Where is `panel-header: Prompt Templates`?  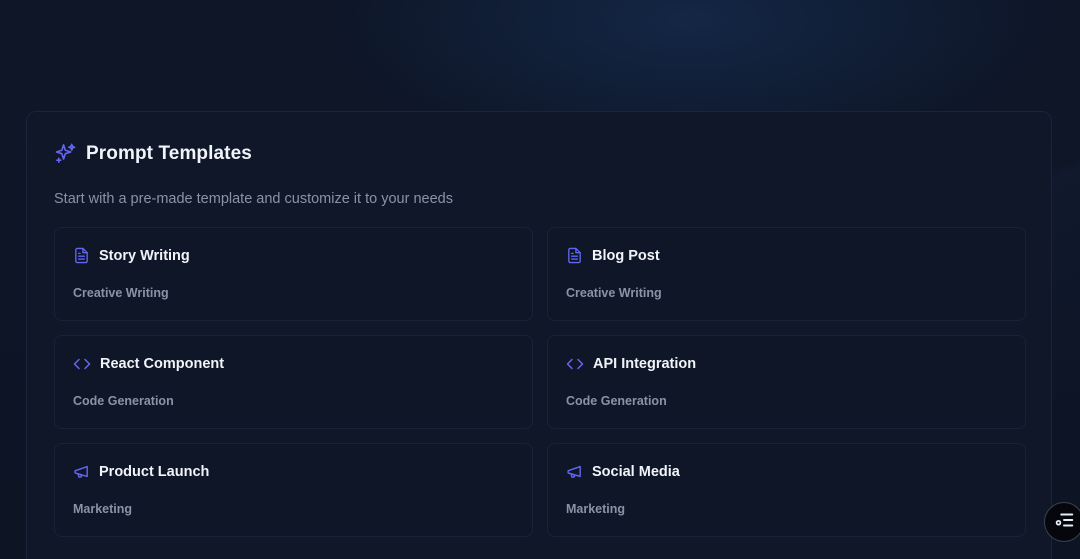
panel-header: Prompt Templates is located at coordinates (153, 153).